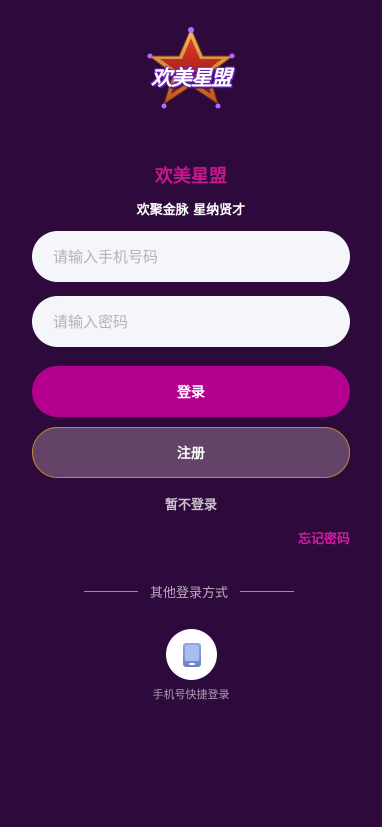  Describe the element at coordinates (266, 591) in the screenshot. I see `divider-line-right` at that location.